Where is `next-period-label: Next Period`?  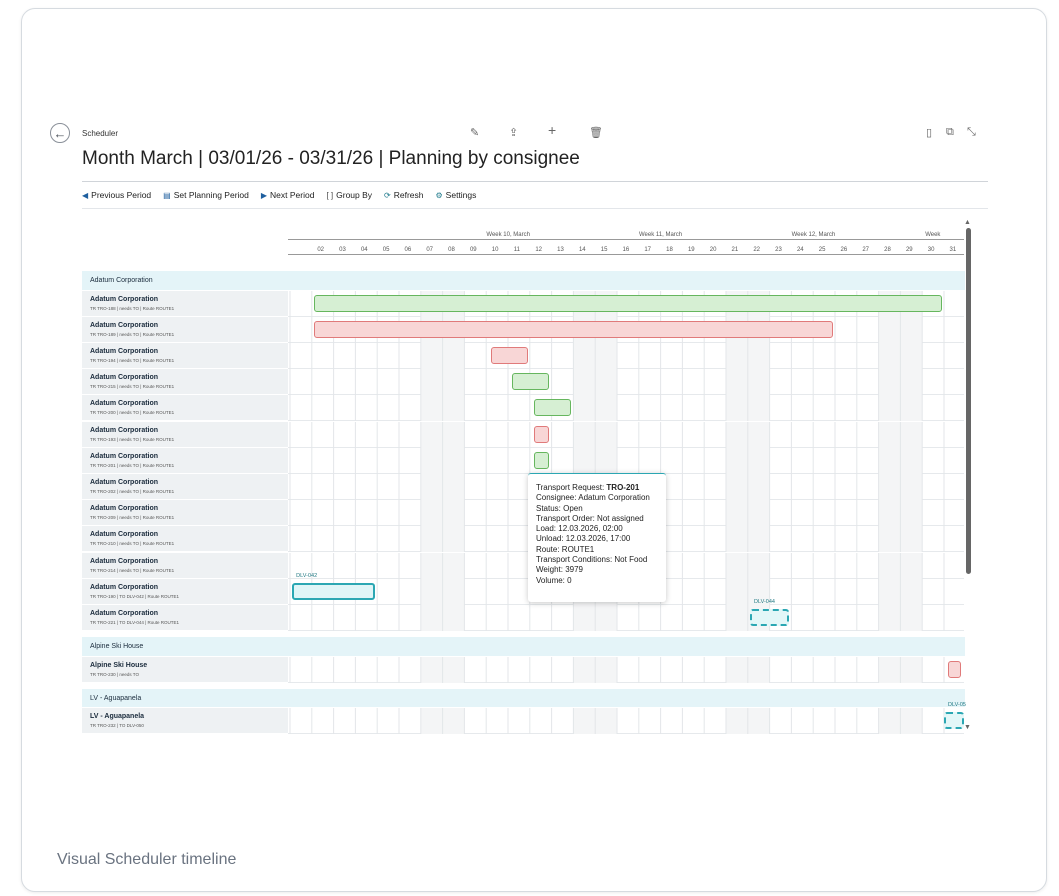 next-period-label: Next Period is located at coordinates (292, 195).